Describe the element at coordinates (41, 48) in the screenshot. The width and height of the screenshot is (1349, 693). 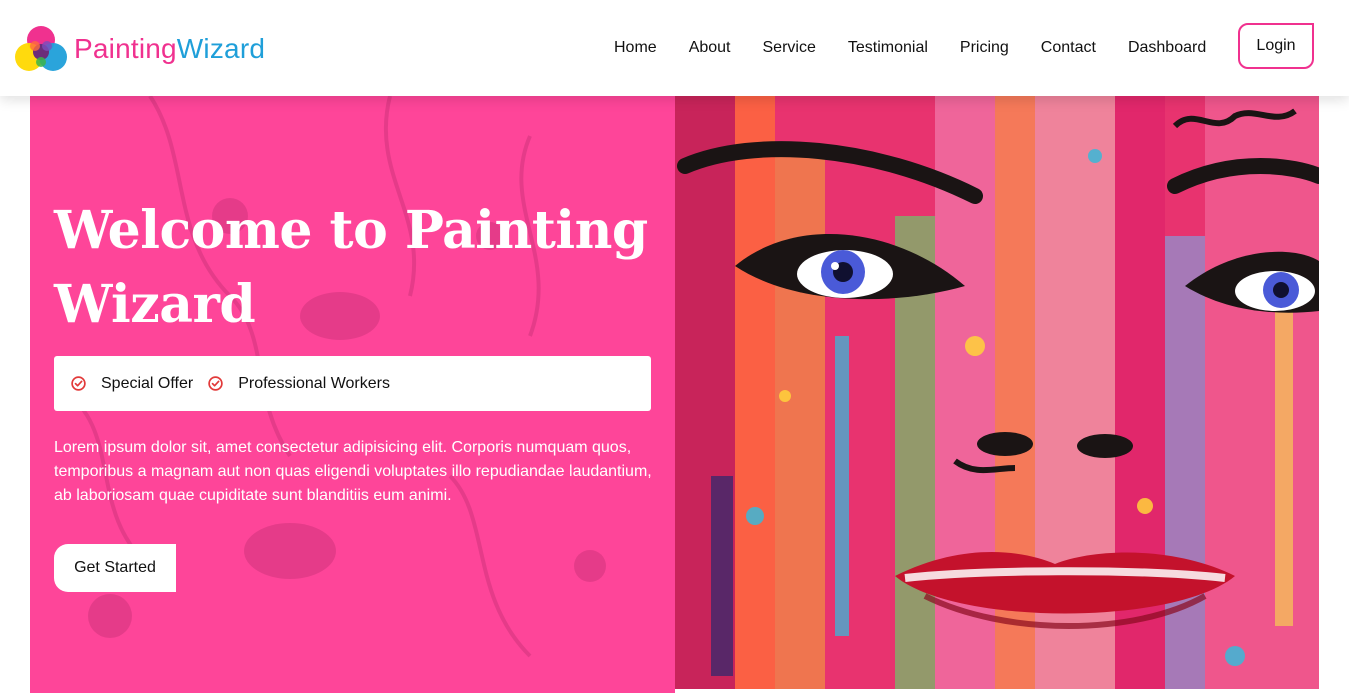
I see `color-wheel-logo-icon` at that location.